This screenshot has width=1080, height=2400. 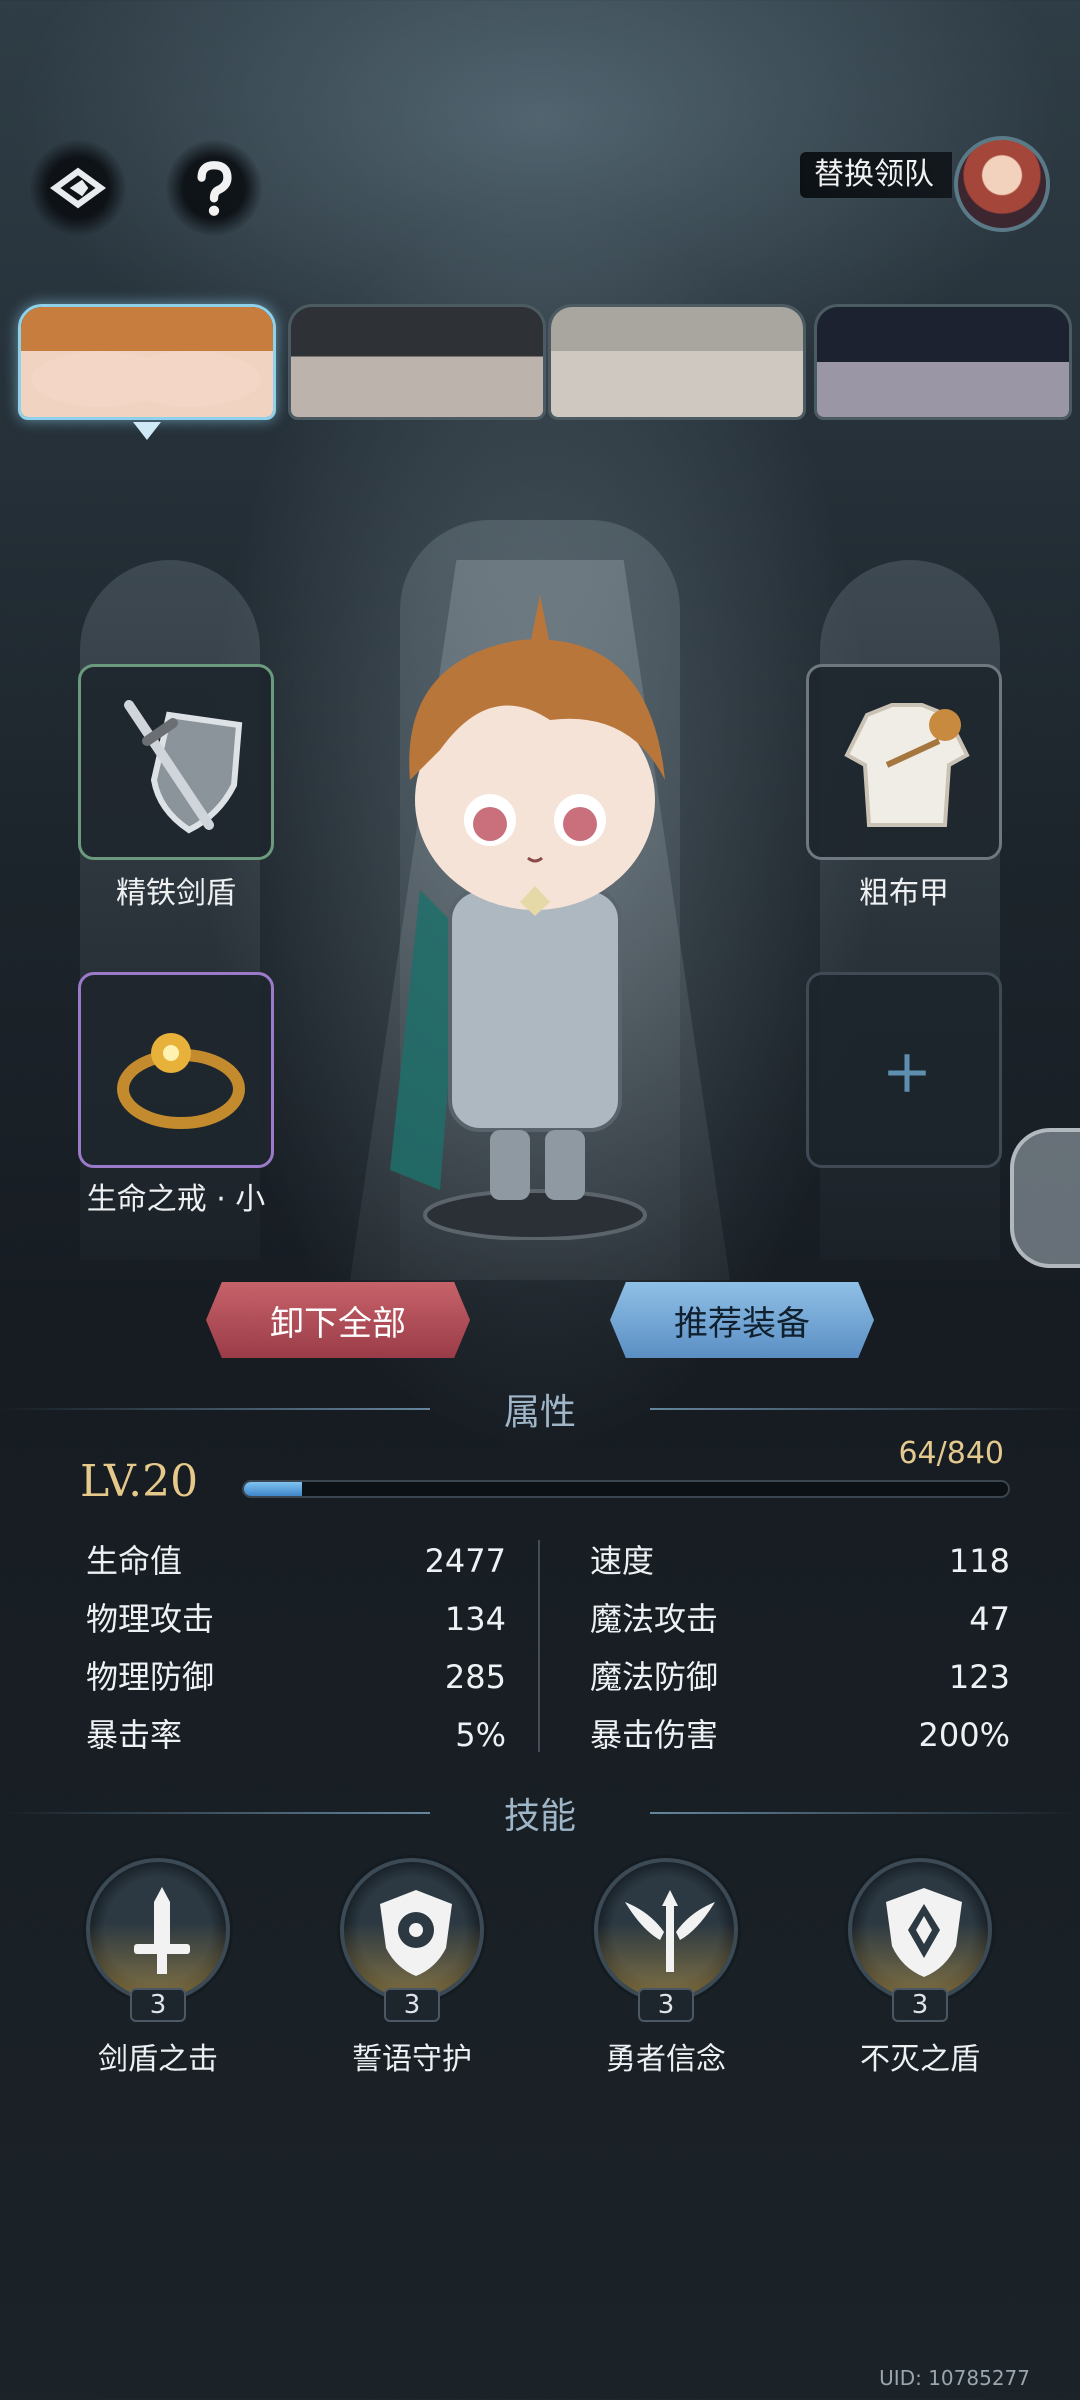 What do you see at coordinates (654, 1677) in the screenshot?
I see `stat-label: 魔法防御` at bounding box center [654, 1677].